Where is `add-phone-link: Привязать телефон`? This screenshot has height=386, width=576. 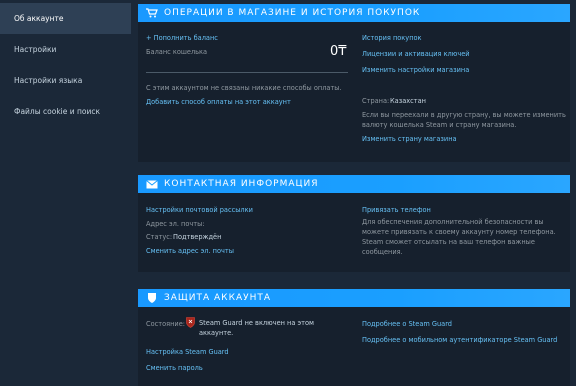 add-phone-link: Привязать телефон is located at coordinates (396, 210).